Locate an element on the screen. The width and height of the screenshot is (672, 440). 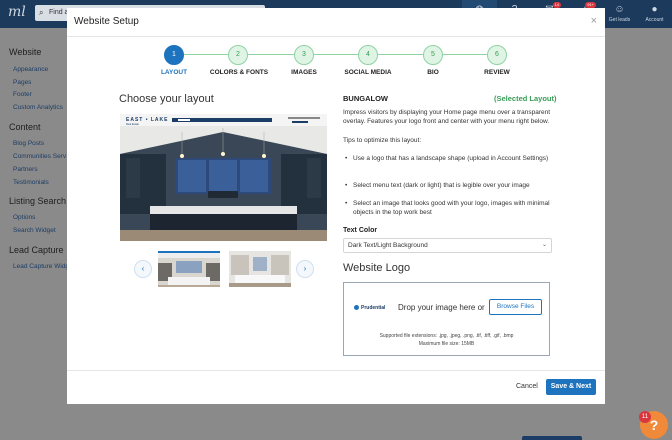
preview-brand-line2: Real Estate is located at coordinates (133, 124).